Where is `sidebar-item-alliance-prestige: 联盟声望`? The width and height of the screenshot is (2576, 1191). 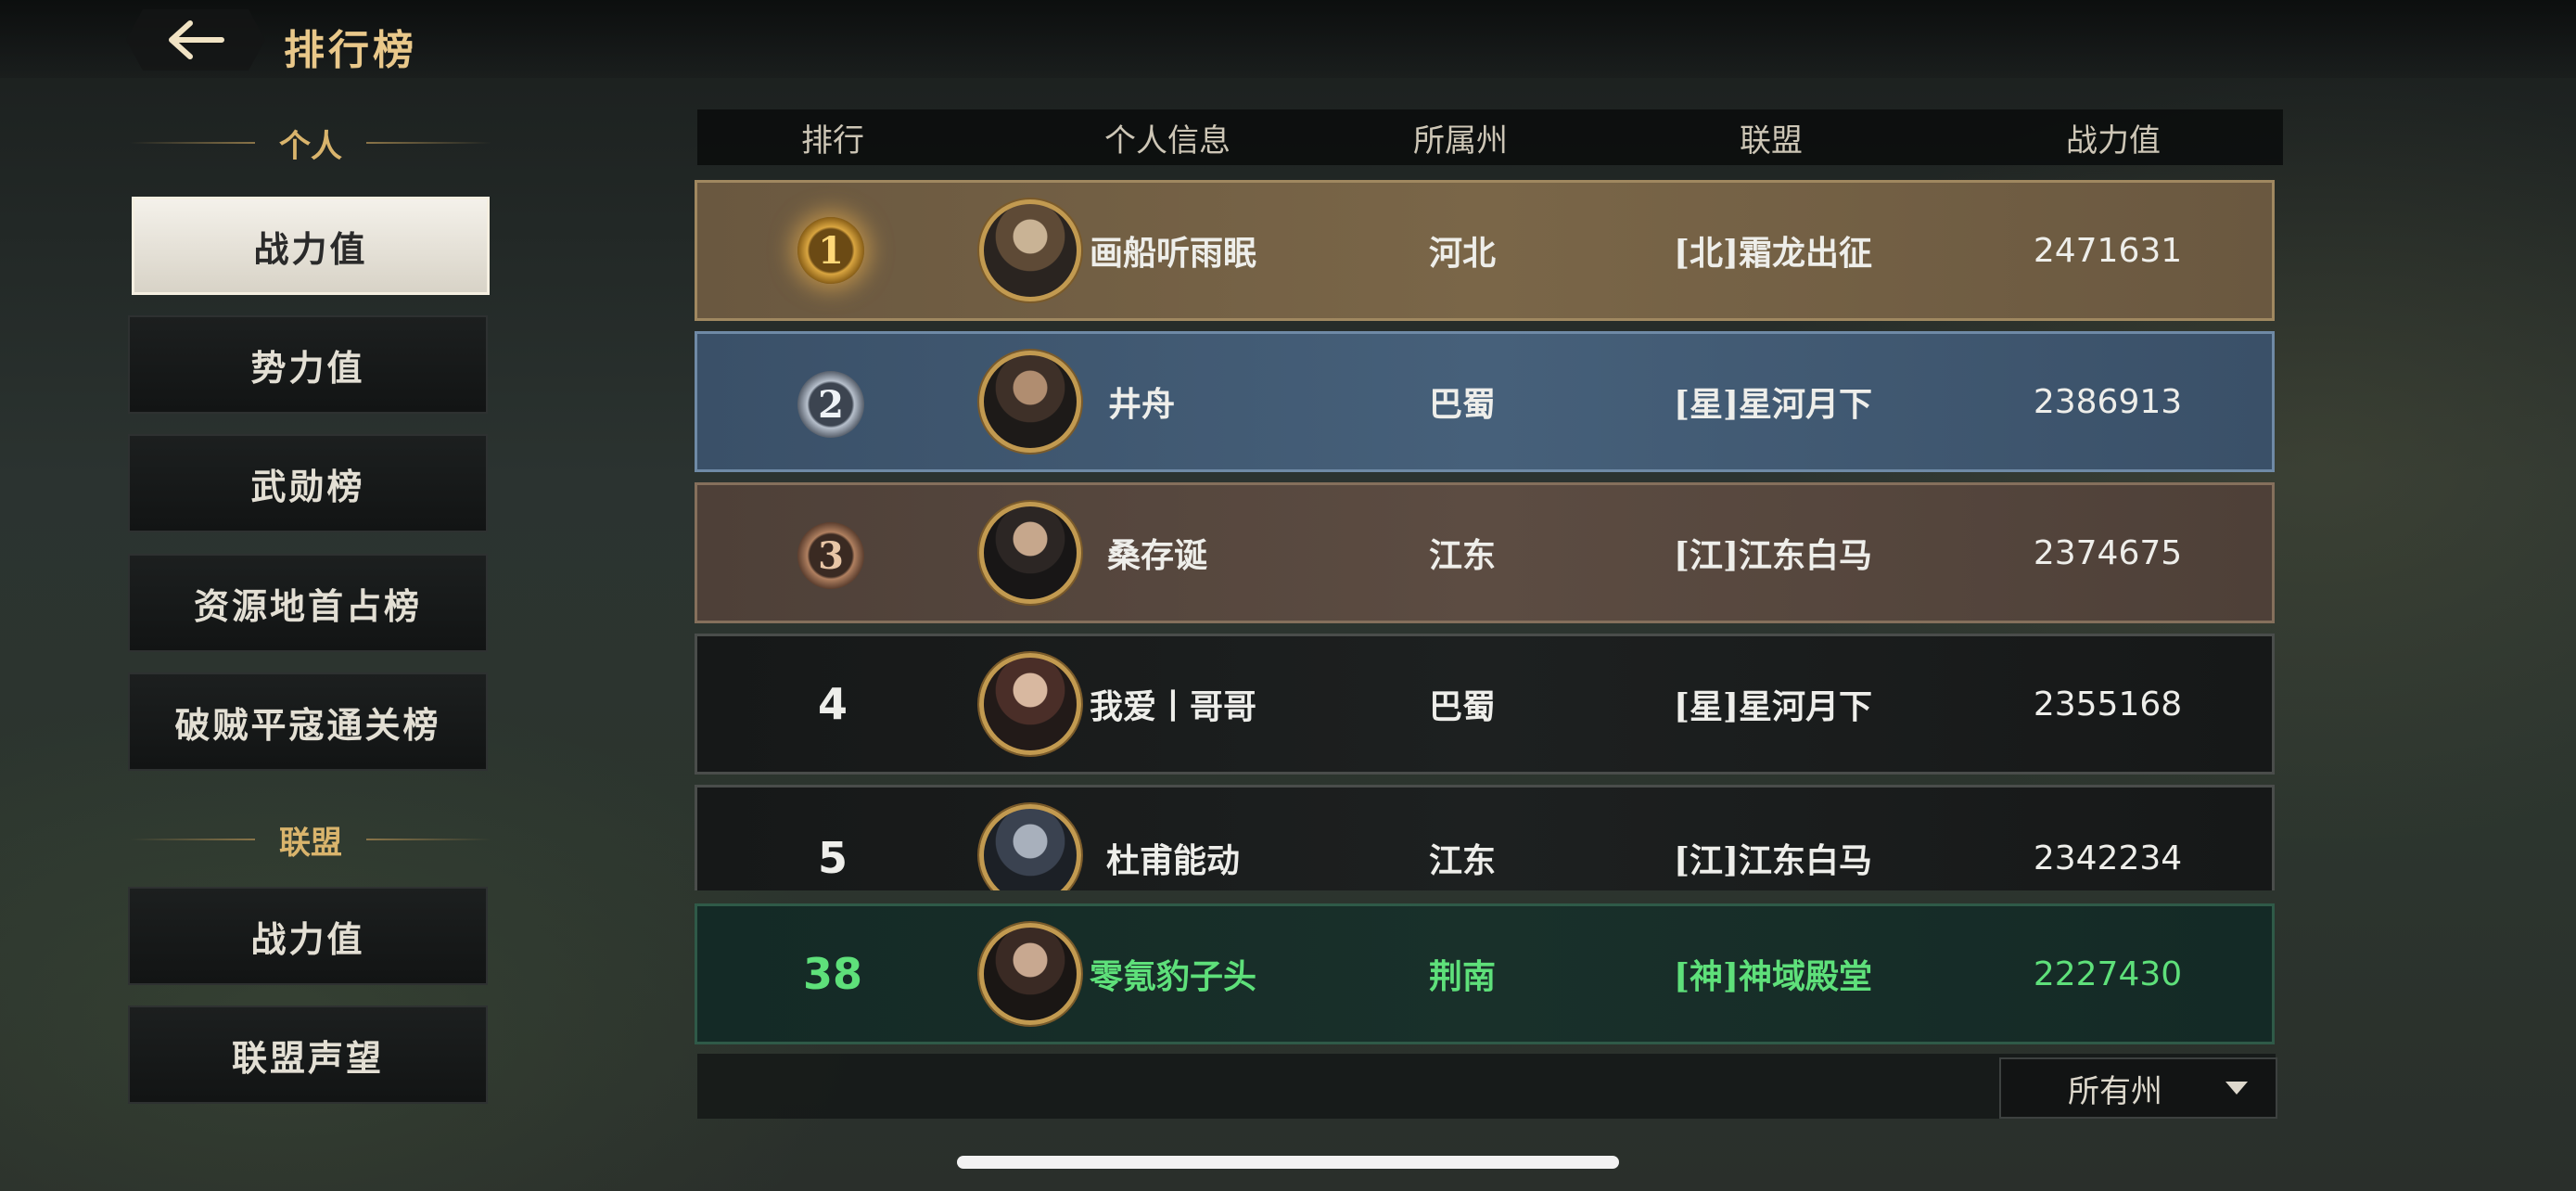 sidebar-item-alliance-prestige: 联盟声望 is located at coordinates (308, 1054).